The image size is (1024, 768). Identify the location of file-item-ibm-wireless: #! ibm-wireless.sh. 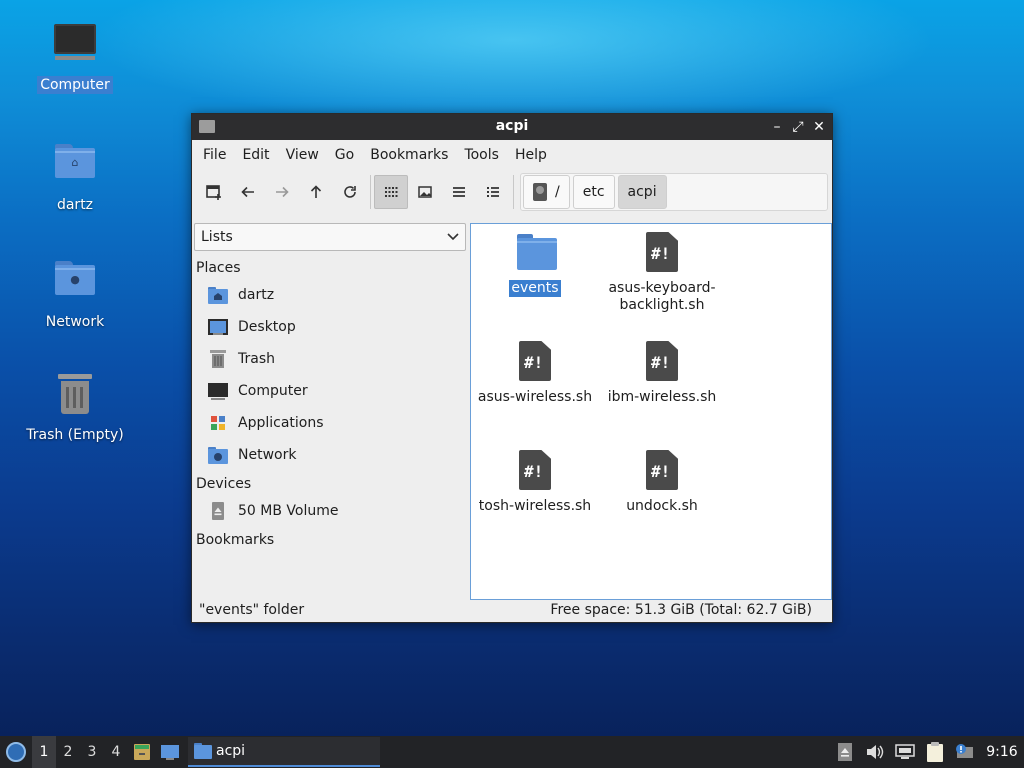
(662, 373).